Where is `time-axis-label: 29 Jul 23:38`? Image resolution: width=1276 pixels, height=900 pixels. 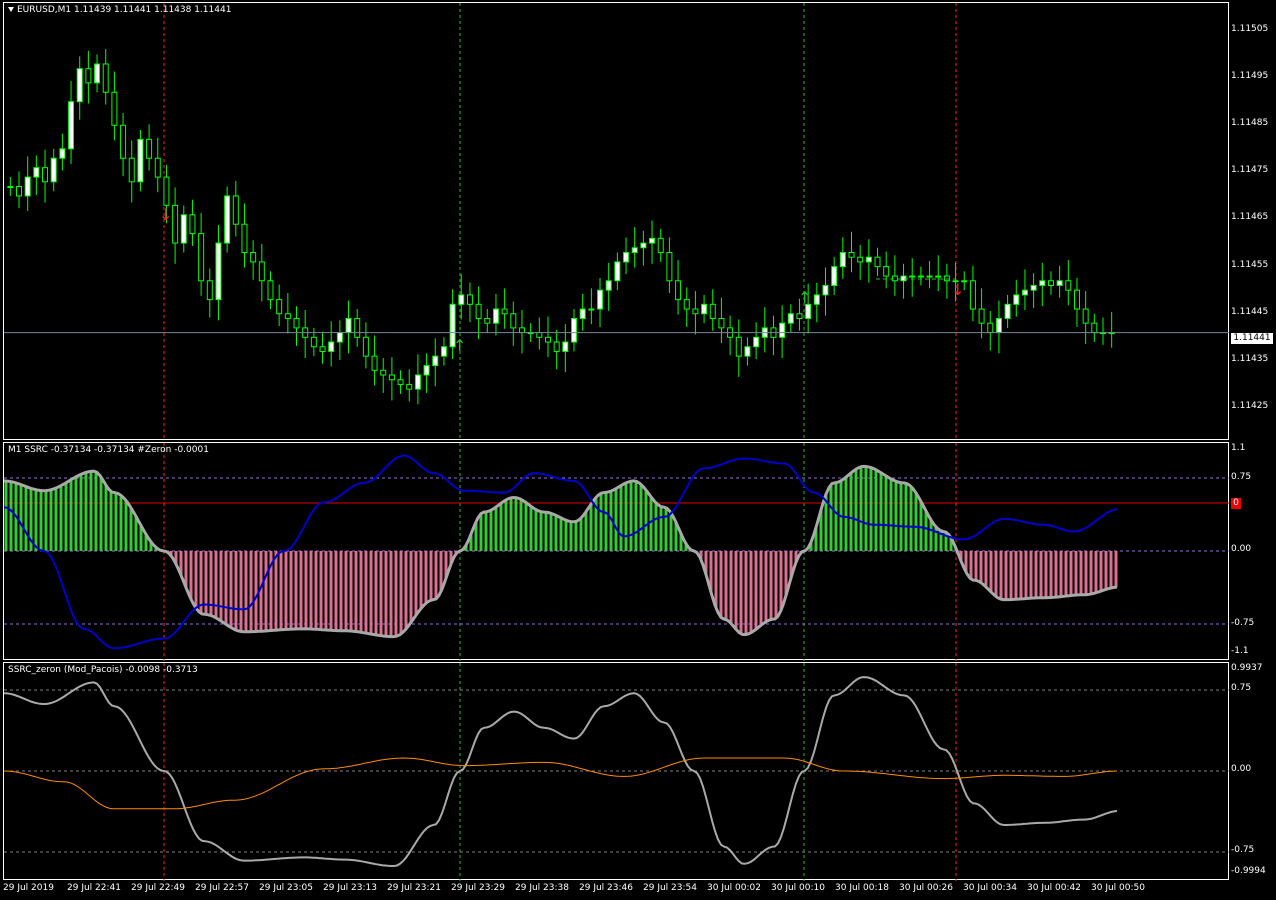 time-axis-label: 29 Jul 23:38 is located at coordinates (542, 888).